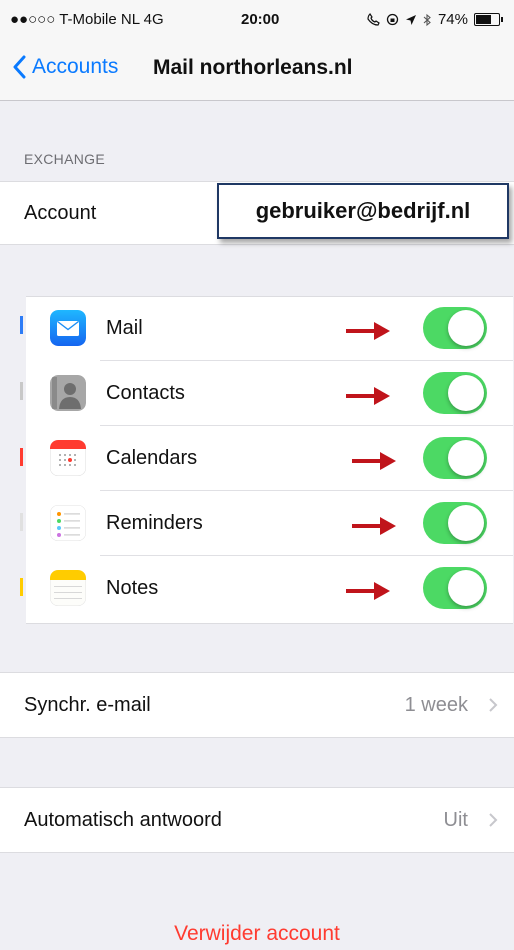  What do you see at coordinates (152, 458) in the screenshot?
I see `service-label-calendars: Calendars` at bounding box center [152, 458].